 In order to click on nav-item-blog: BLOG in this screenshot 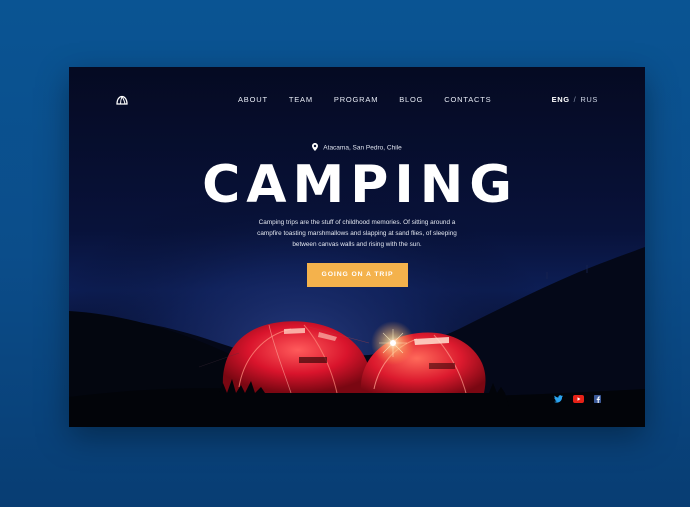, I will do `click(411, 99)`.